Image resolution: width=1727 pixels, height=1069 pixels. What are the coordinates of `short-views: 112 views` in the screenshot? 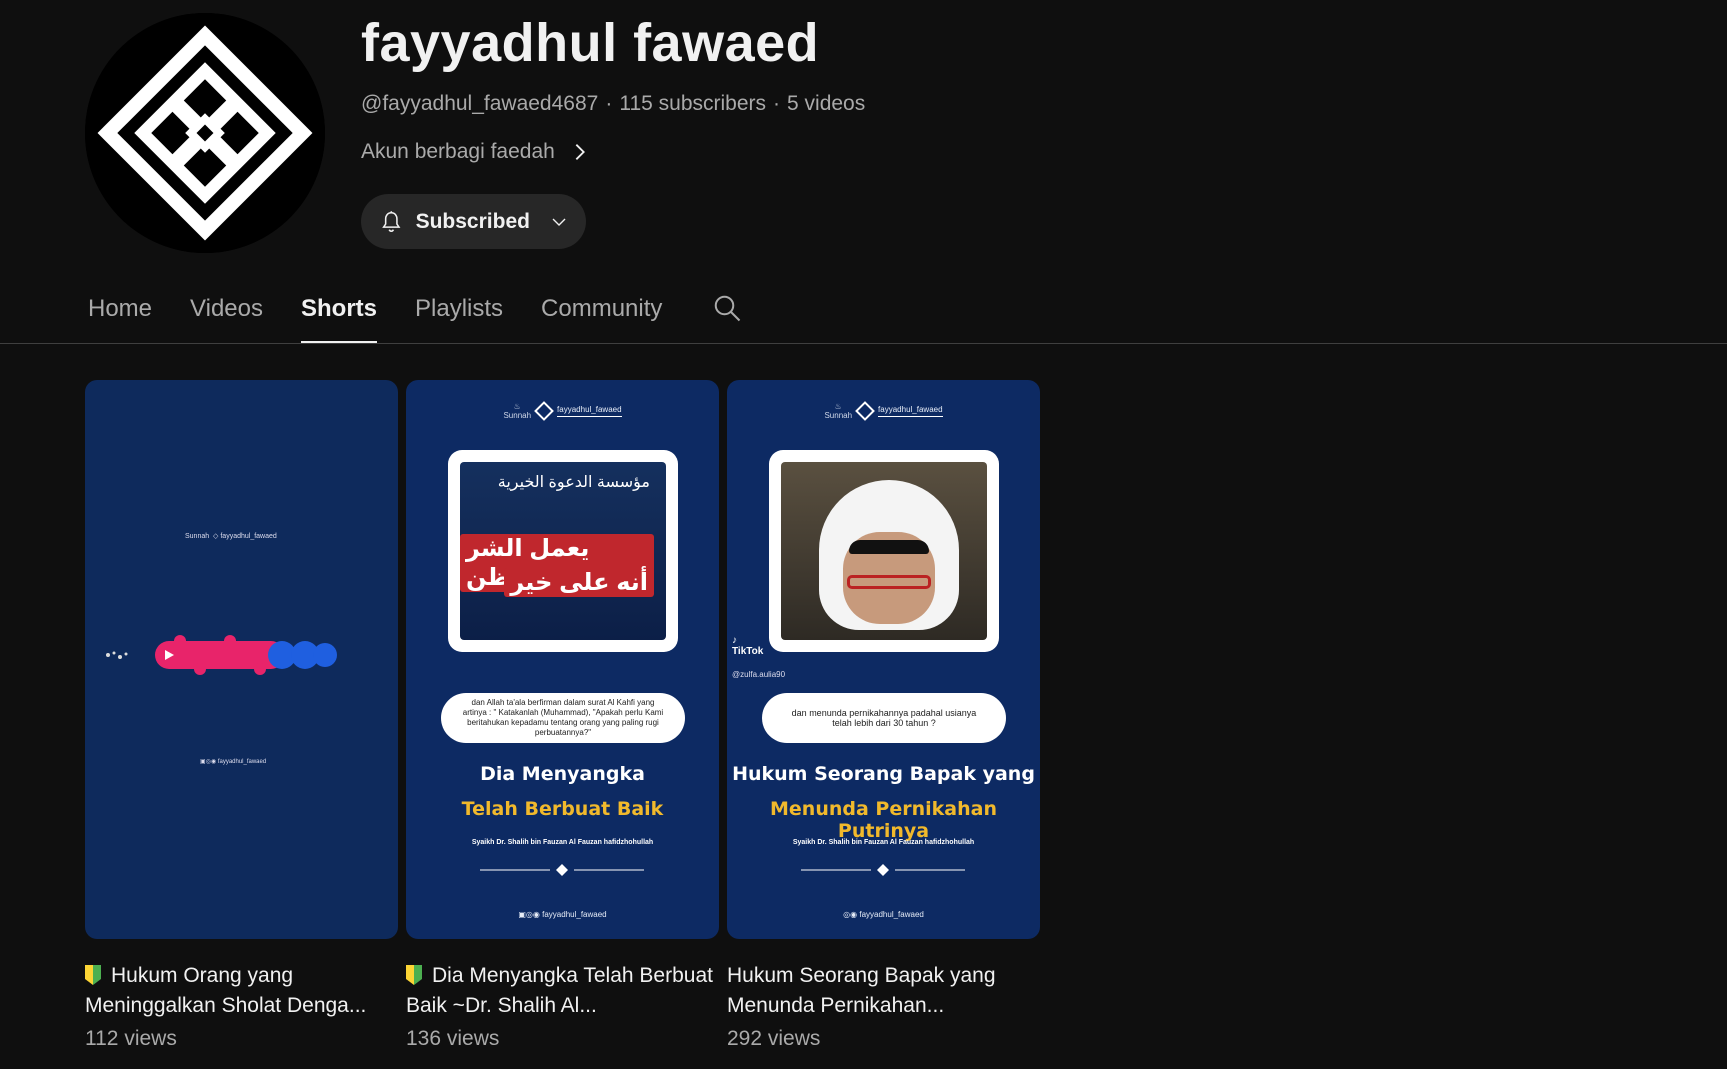 It's located at (131, 1038).